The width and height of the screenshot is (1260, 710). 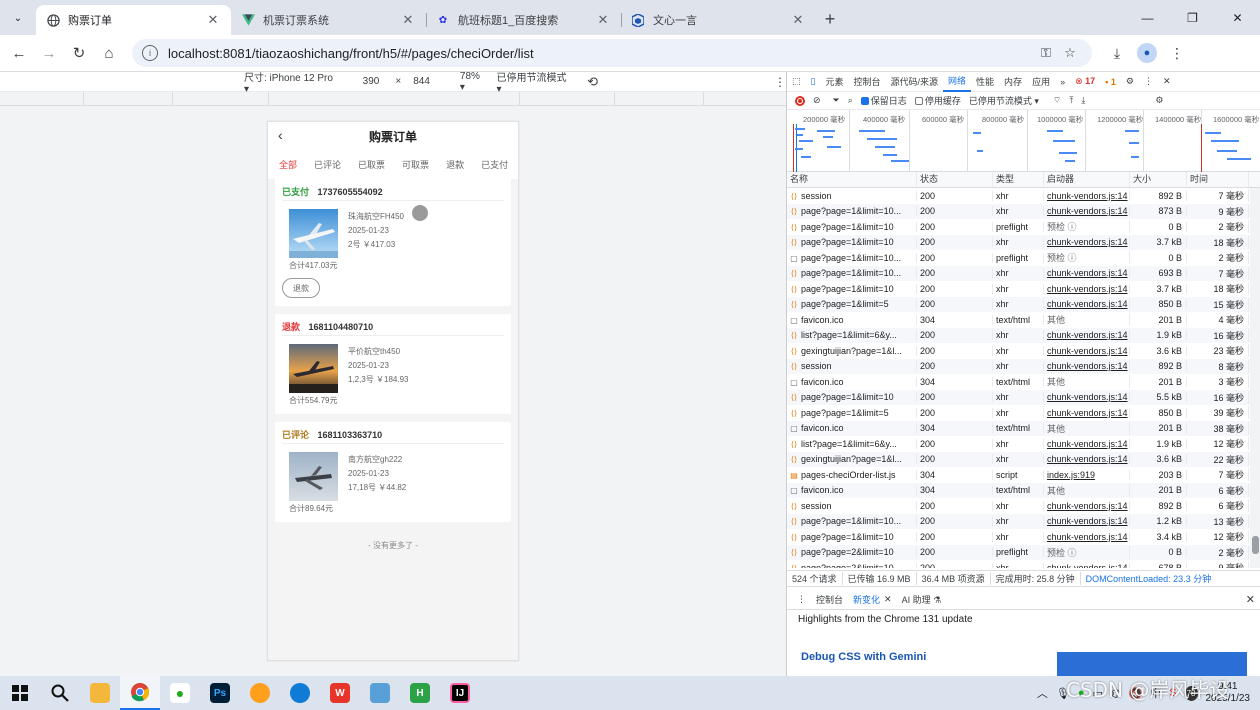 I want to click on intellij-icon: IJ, so click(x=460, y=693).